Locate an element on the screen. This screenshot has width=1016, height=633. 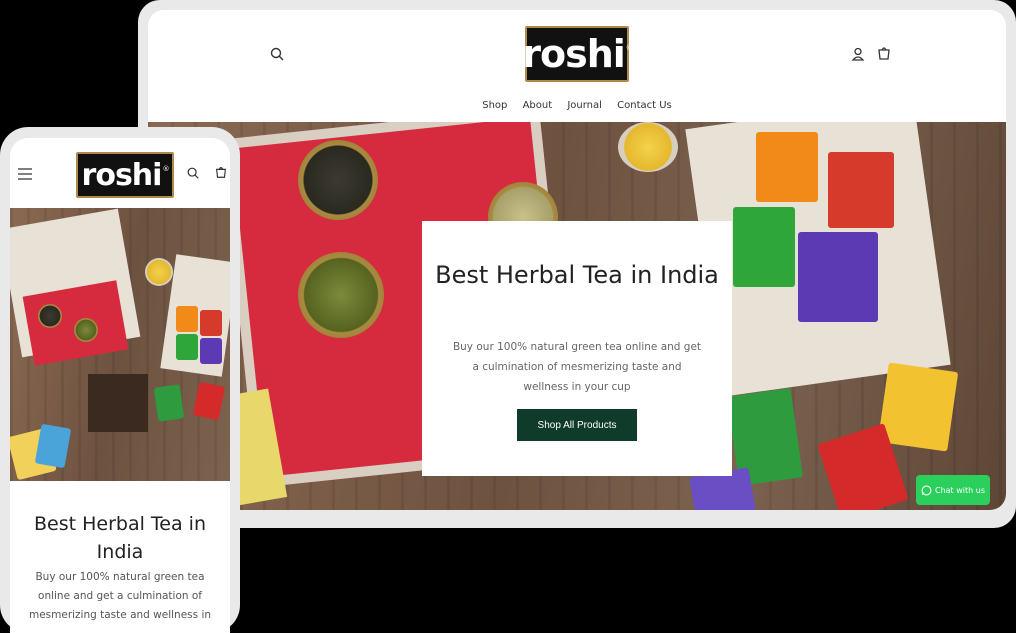
chat-with-us-button: Chat with us is located at coordinates (953, 490).